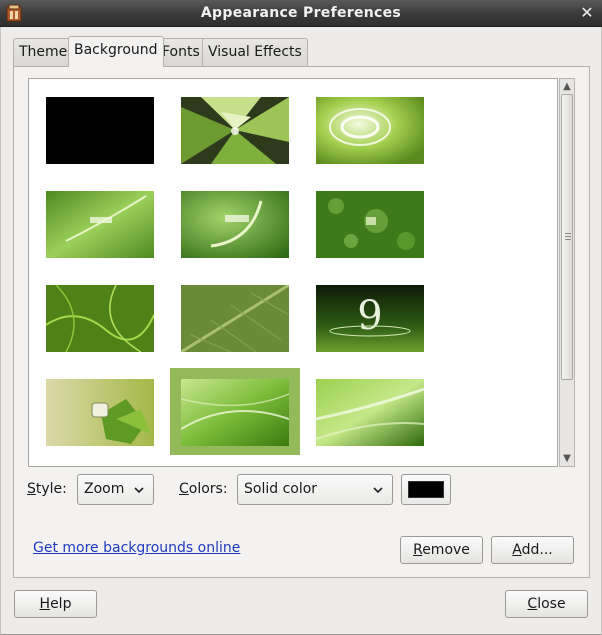  I want to click on wallpaper-mint-9-dark: 9, so click(370, 318).